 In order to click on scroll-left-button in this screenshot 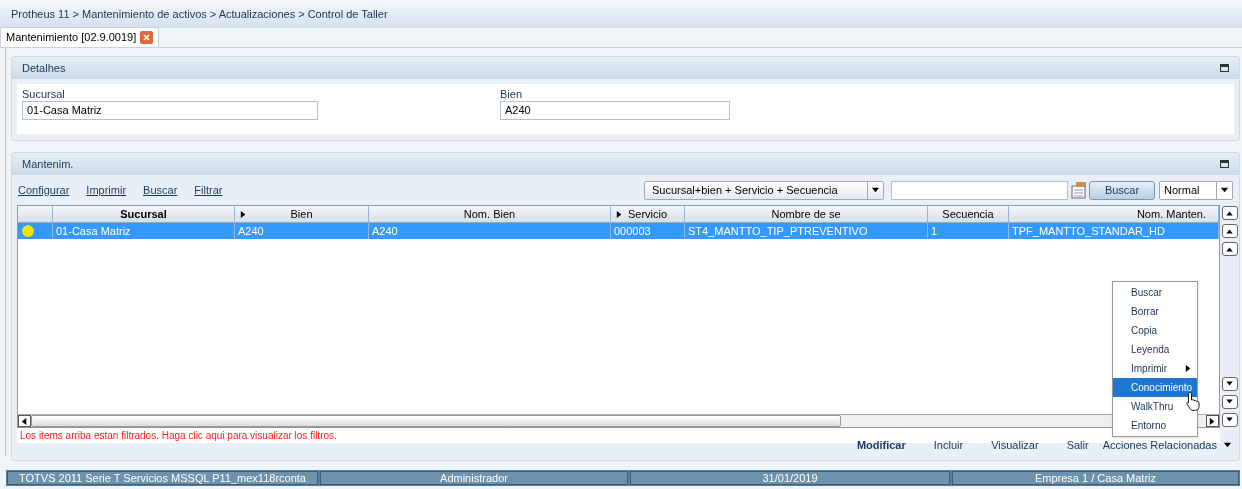, I will do `click(24, 421)`.